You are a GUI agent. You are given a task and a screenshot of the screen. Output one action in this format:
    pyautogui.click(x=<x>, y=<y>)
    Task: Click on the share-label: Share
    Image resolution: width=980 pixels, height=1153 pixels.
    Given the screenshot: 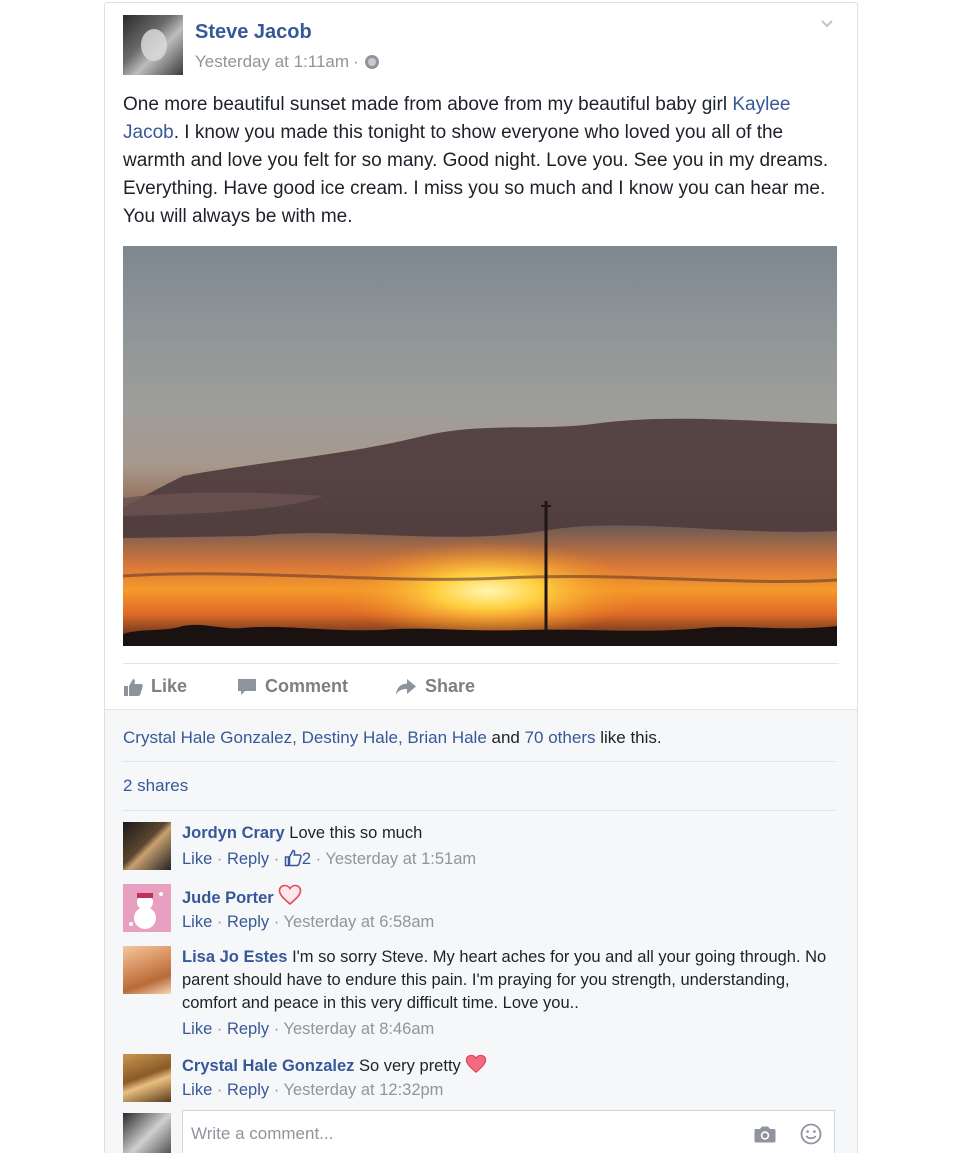 What is the action you would take?
    pyautogui.click(x=450, y=686)
    